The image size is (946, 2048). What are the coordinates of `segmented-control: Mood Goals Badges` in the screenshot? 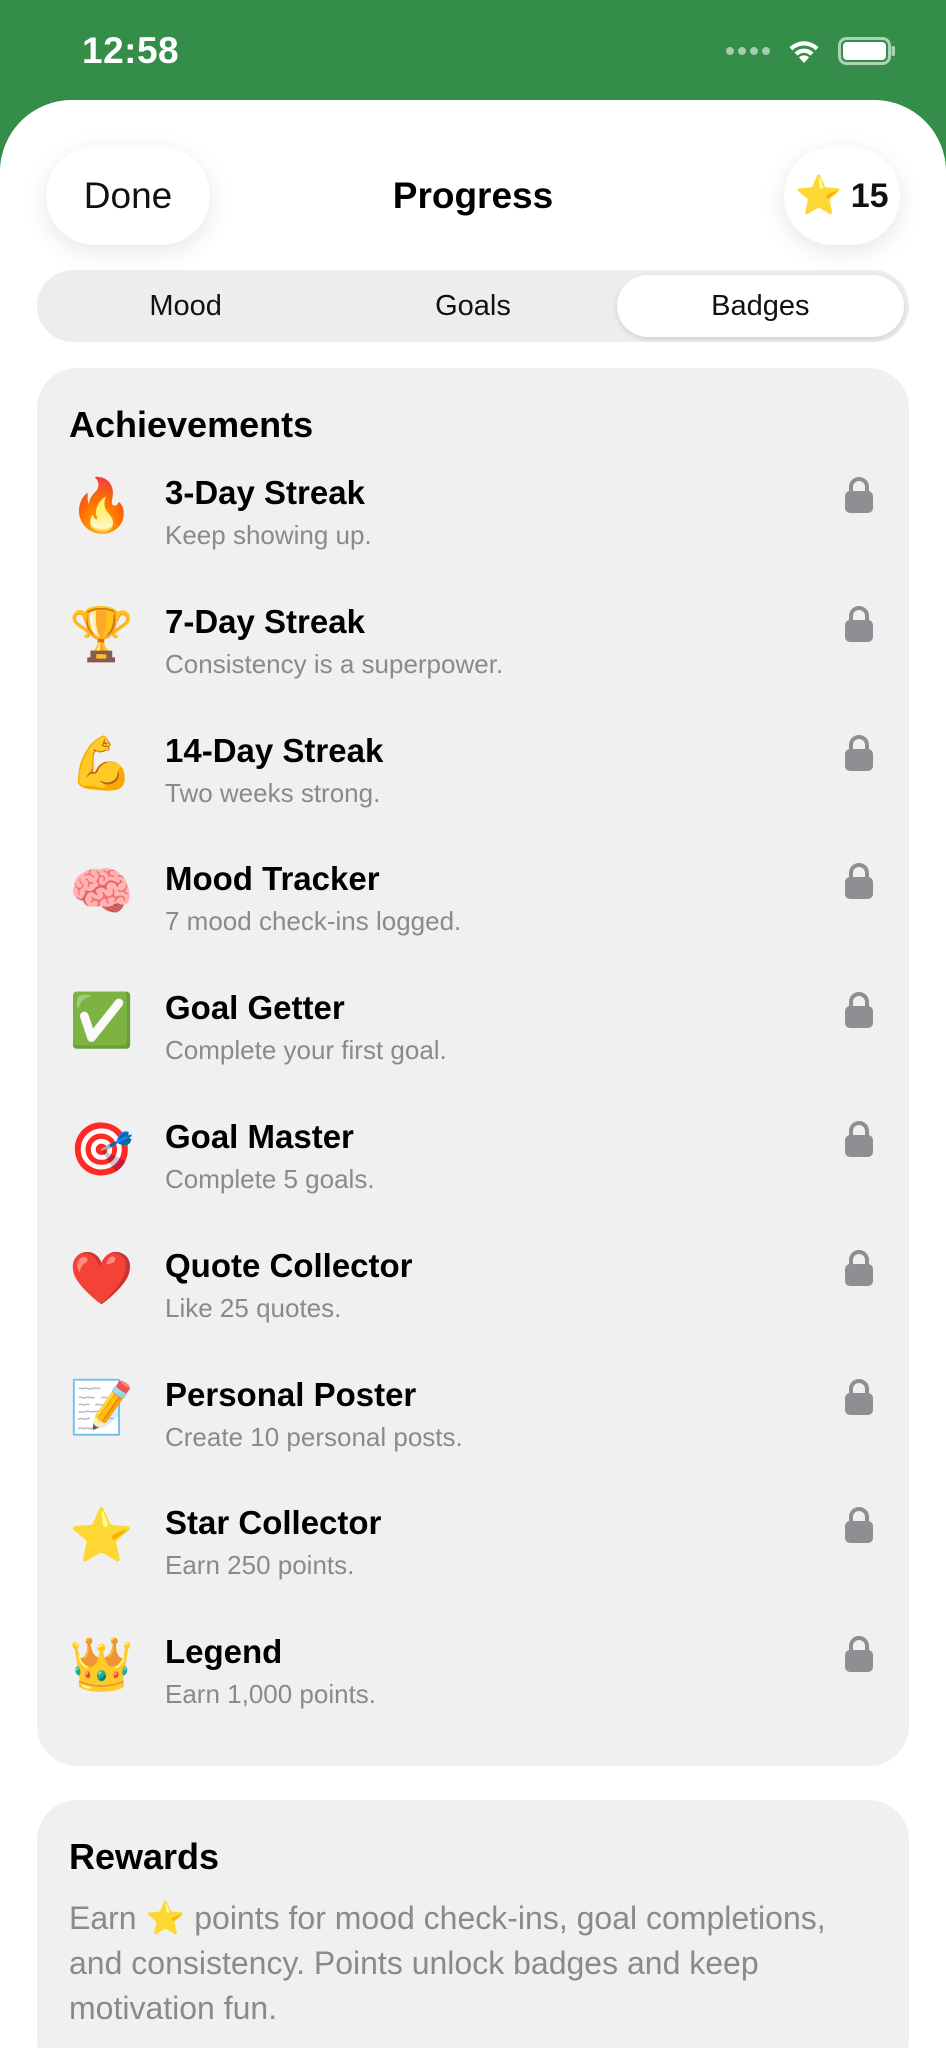 It's located at (473, 306).